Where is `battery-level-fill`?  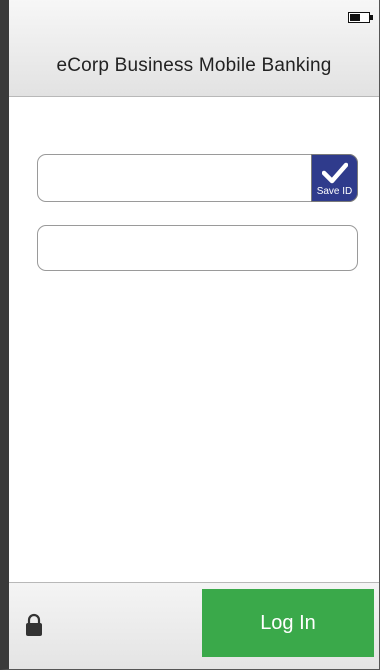 battery-level-fill is located at coordinates (355, 17).